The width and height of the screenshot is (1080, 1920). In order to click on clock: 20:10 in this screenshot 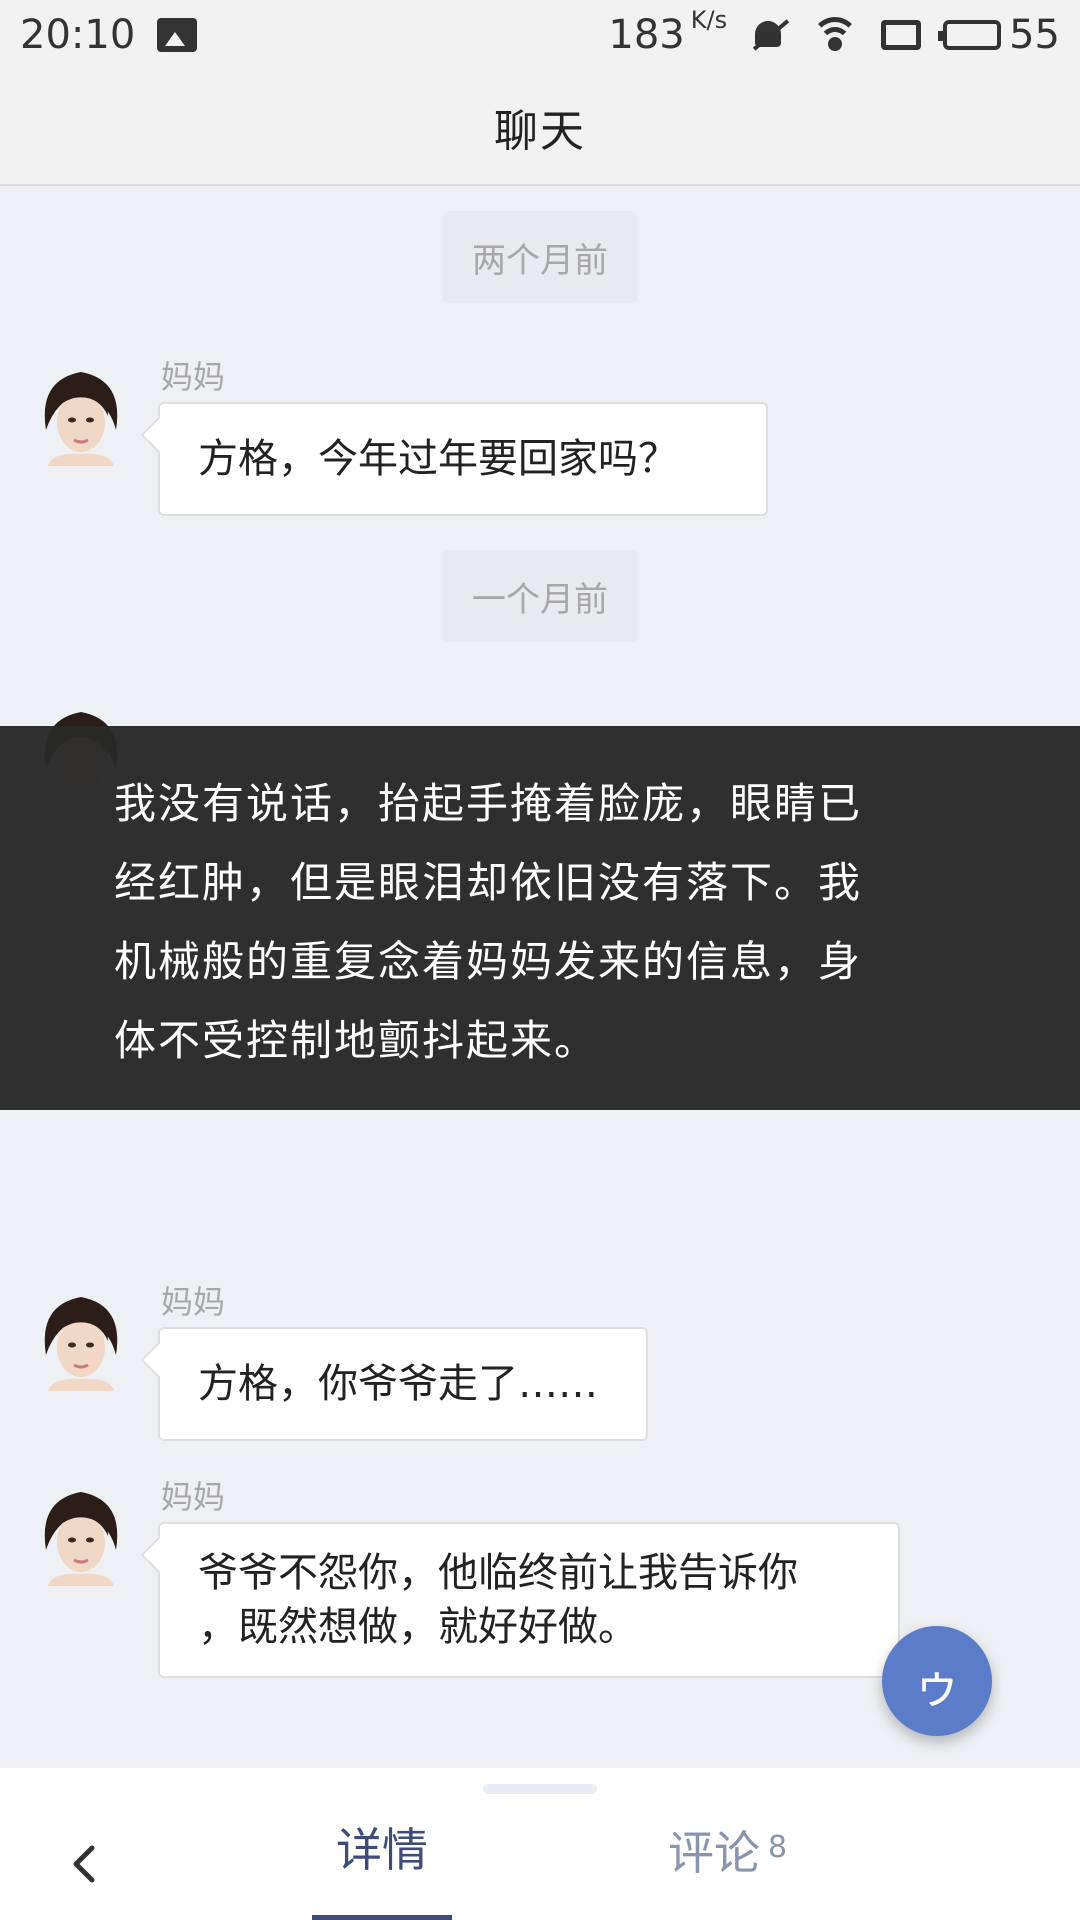, I will do `click(78, 35)`.